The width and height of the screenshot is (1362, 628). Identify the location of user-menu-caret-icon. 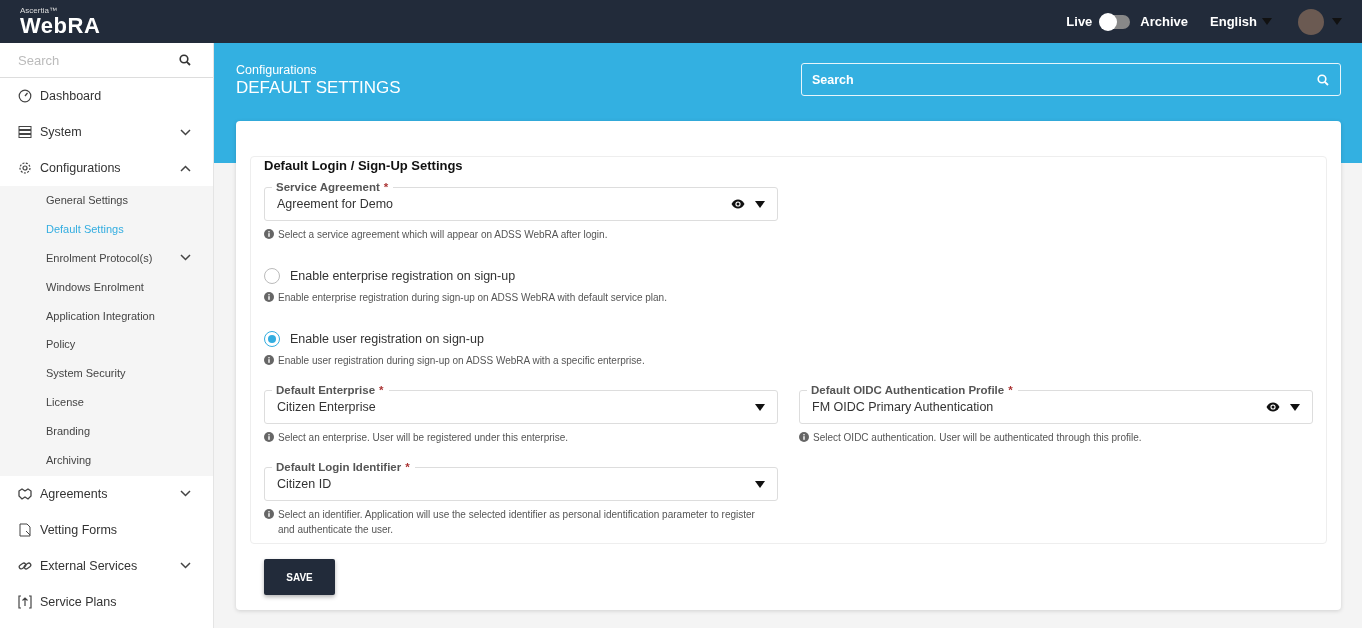
(1337, 21).